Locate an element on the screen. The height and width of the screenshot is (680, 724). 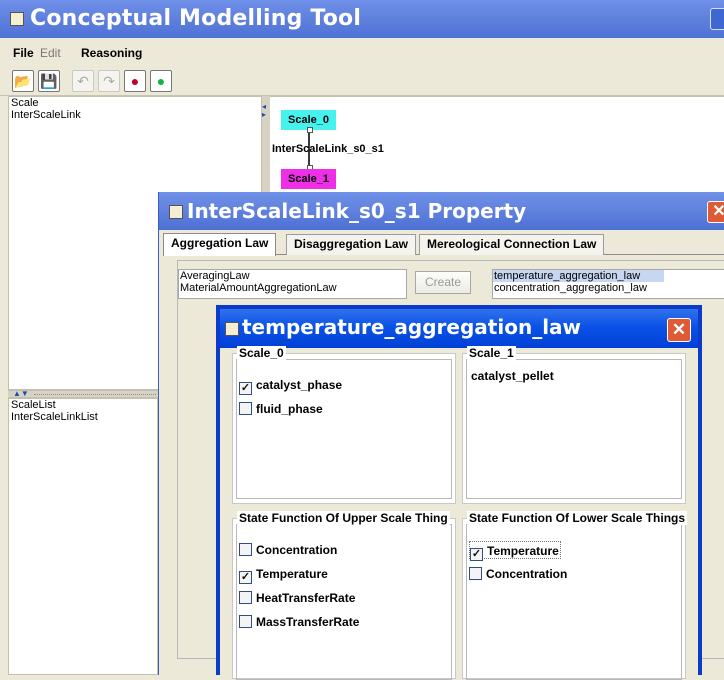
selected-list-item: temperature_aggregation_law is located at coordinates (578, 276).